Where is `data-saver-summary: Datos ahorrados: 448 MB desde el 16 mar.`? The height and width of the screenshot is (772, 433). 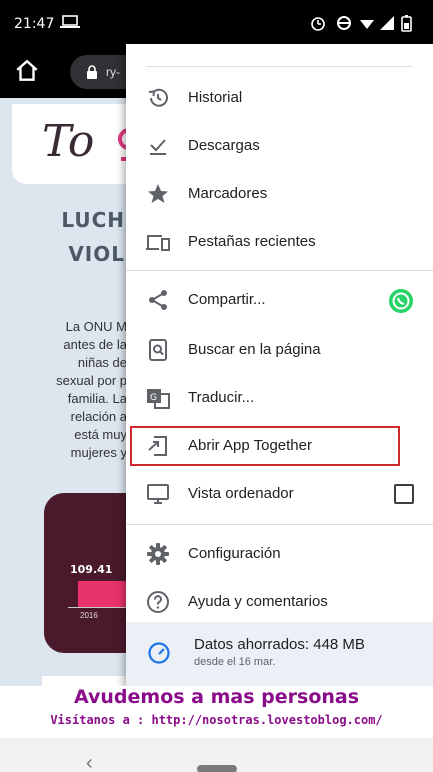
data-saver-summary: Datos ahorrados: 448 MB desde el 16 mar. is located at coordinates (279, 654).